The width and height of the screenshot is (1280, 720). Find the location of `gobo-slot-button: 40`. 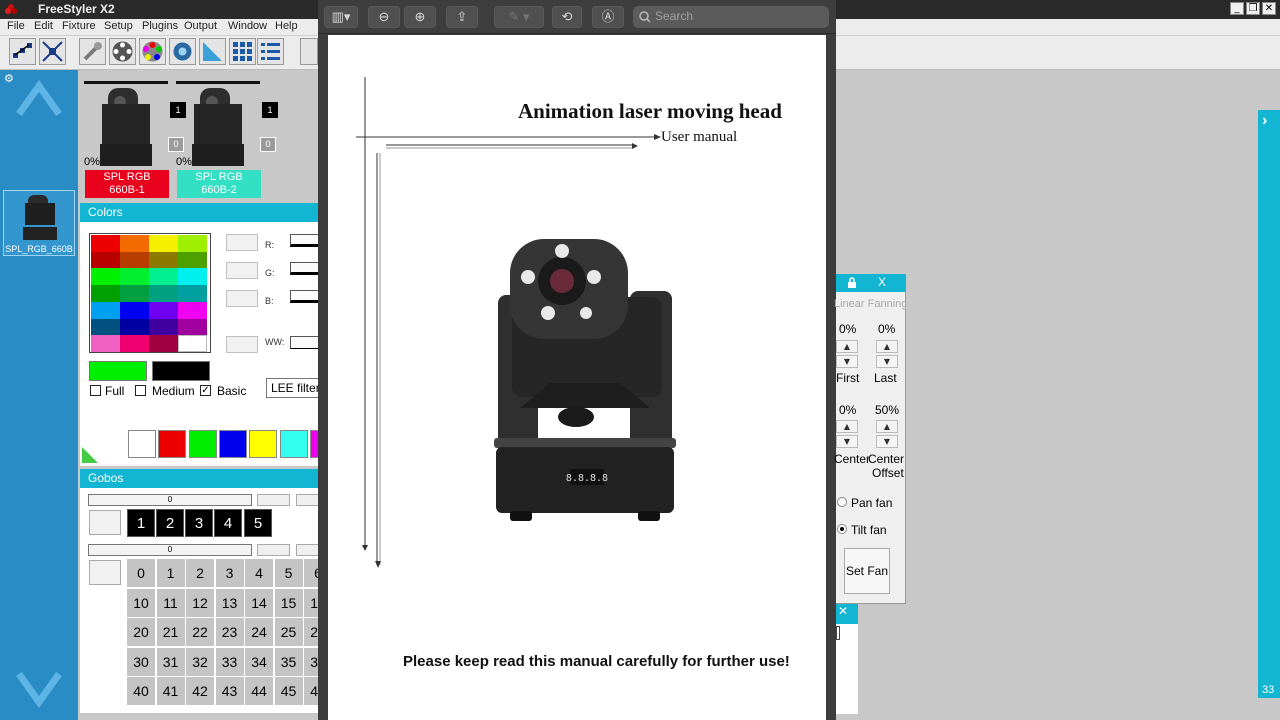

gobo-slot-button: 40 is located at coordinates (141, 691).